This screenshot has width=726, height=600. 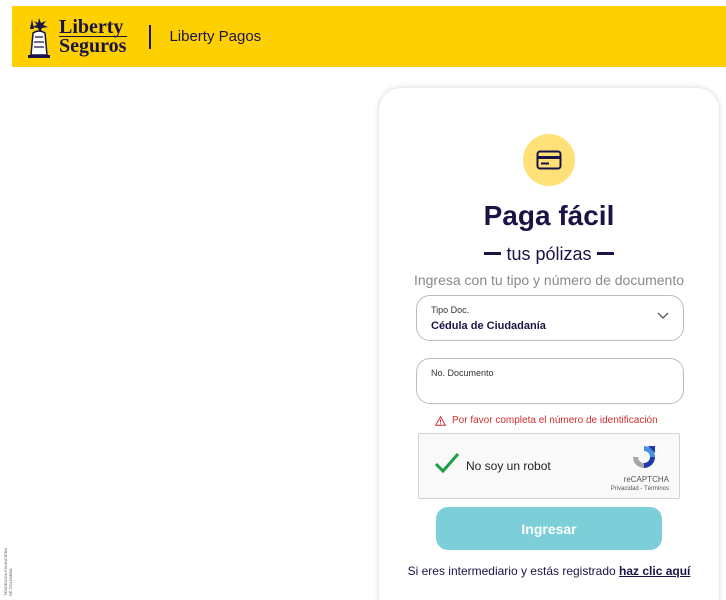 I want to click on liberty-logo: Liberty Seguros, so click(x=75, y=37).